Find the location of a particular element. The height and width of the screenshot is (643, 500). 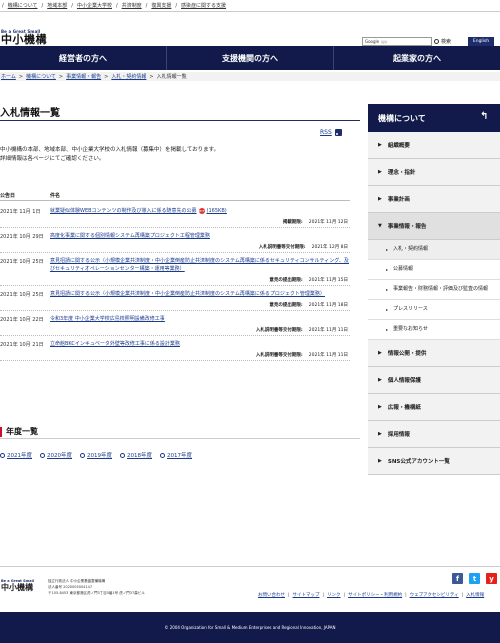

rss-link: RSS is located at coordinates (331, 132).